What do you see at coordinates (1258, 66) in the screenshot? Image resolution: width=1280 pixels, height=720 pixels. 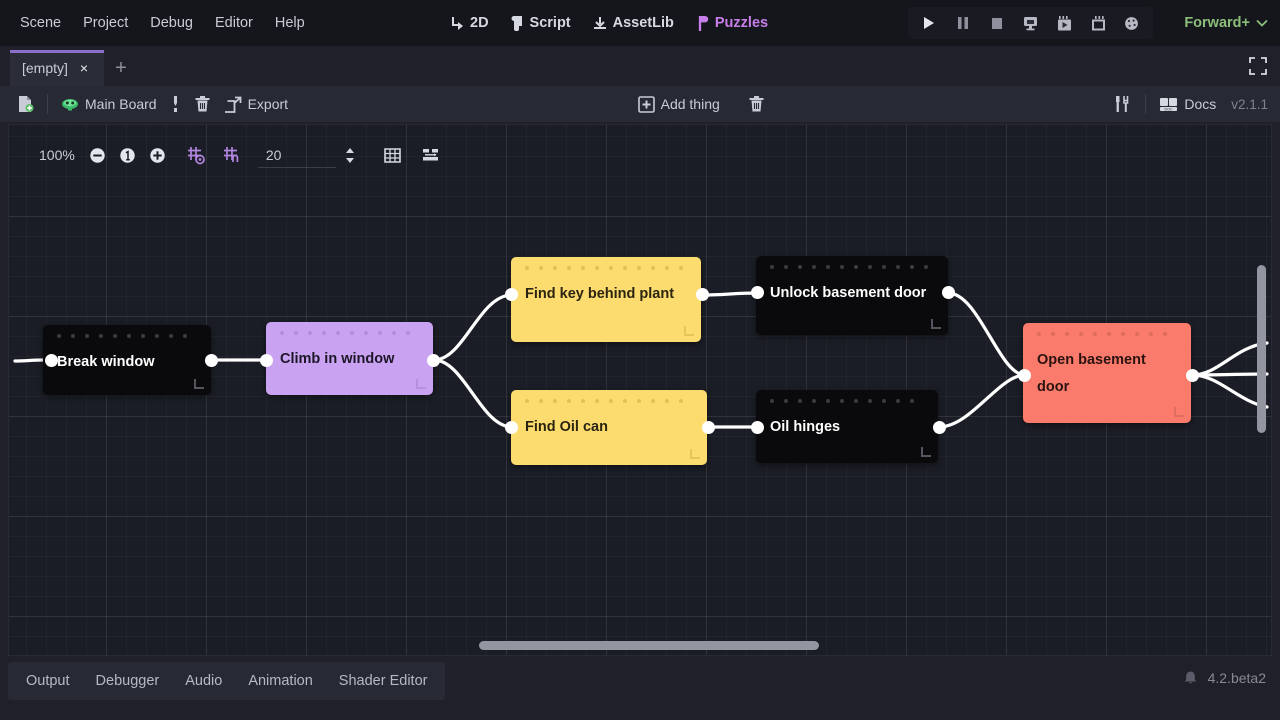 I see `fullscreen-icon` at bounding box center [1258, 66].